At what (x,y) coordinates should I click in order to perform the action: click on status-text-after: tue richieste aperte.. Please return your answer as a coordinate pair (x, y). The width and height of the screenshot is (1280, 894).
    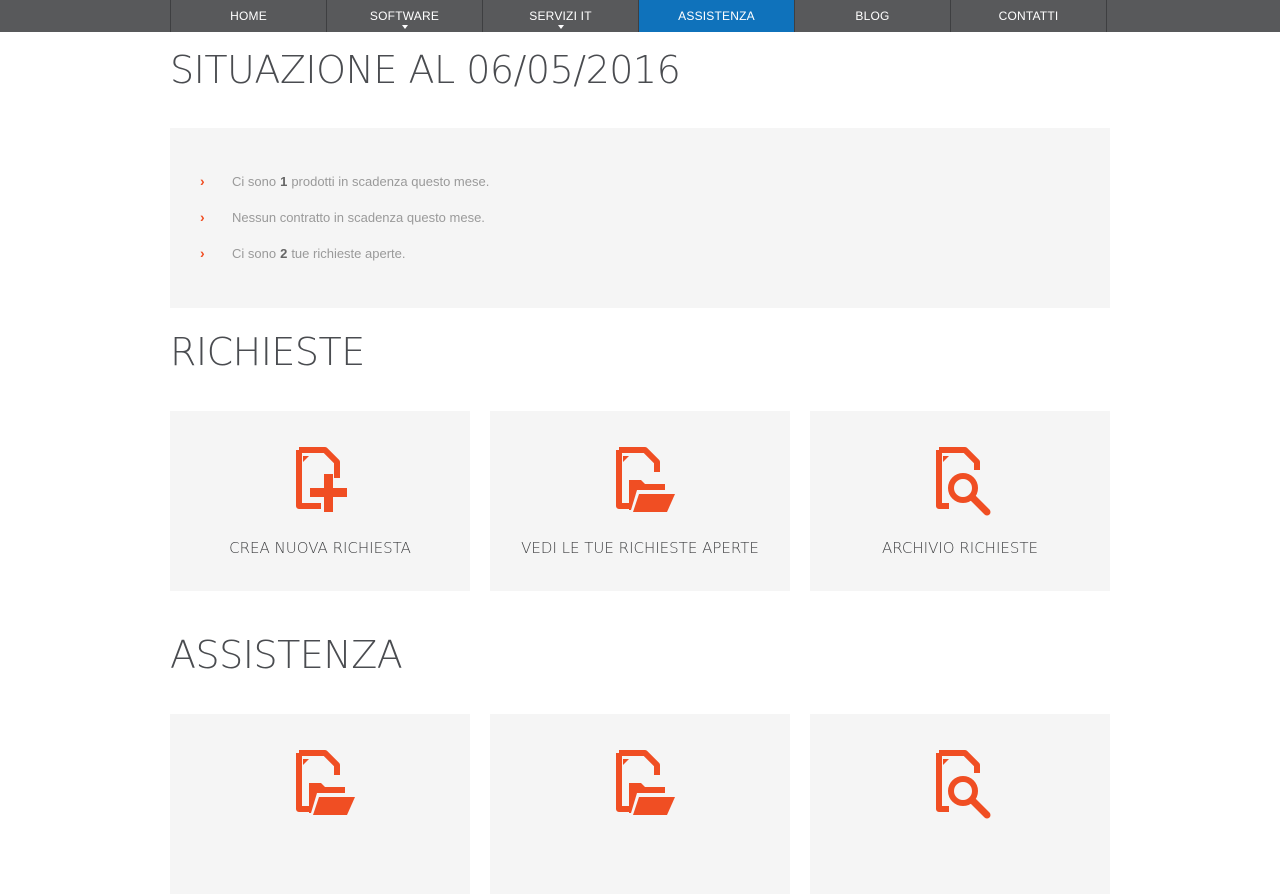
    Looking at the image, I should click on (348, 253).